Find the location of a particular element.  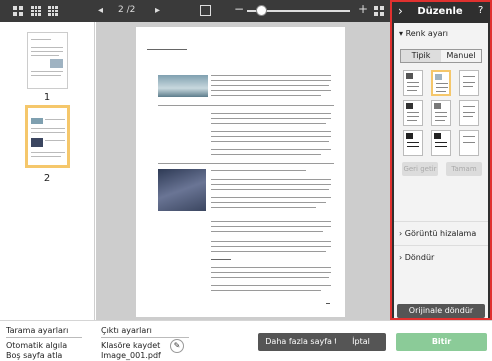

output-settings: Çıktı ayarları is located at coordinates (126, 331).